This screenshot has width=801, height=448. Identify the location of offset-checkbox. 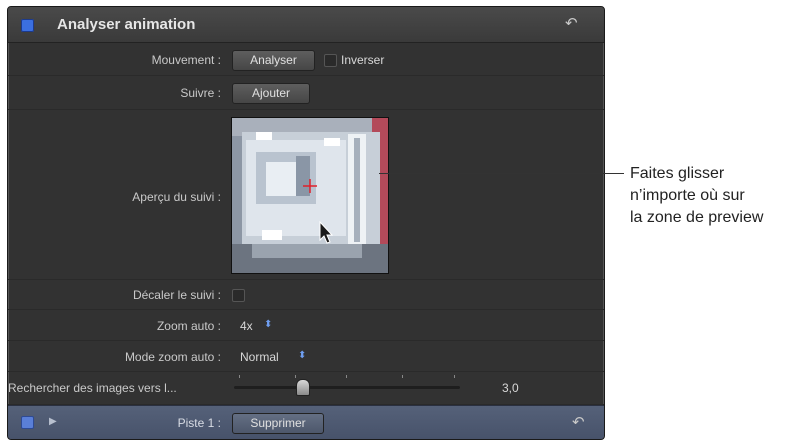
(238, 295).